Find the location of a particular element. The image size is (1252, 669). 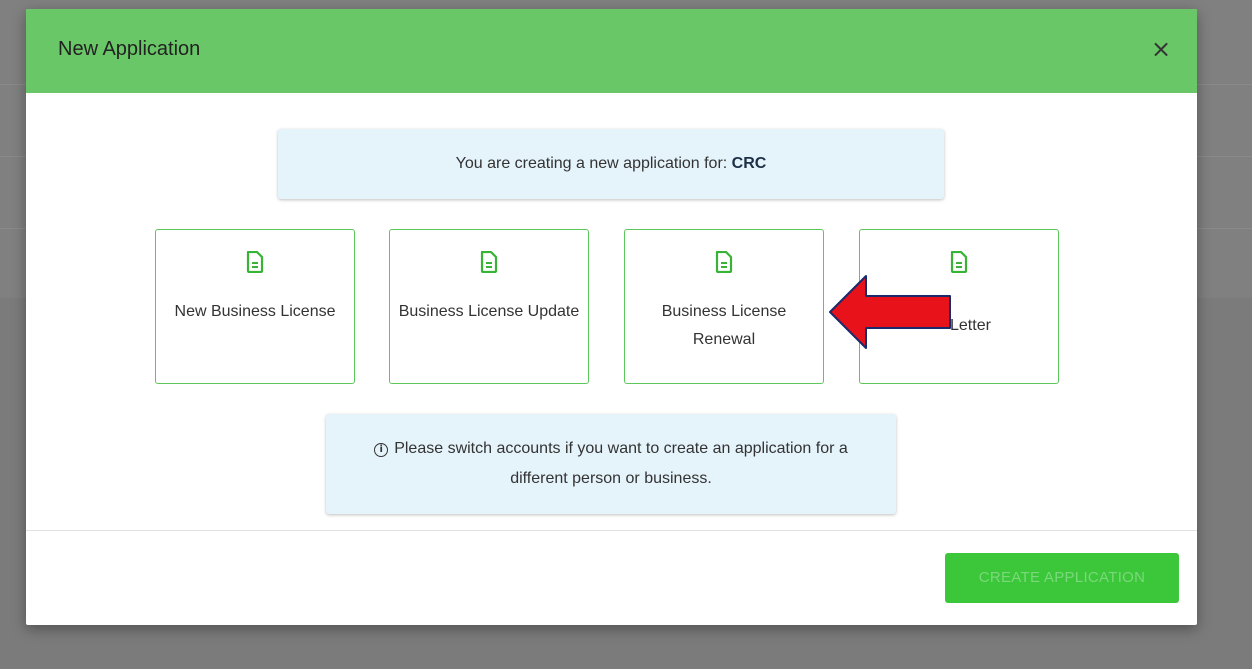

card-label: Business License Renewal is located at coordinates (724, 325).